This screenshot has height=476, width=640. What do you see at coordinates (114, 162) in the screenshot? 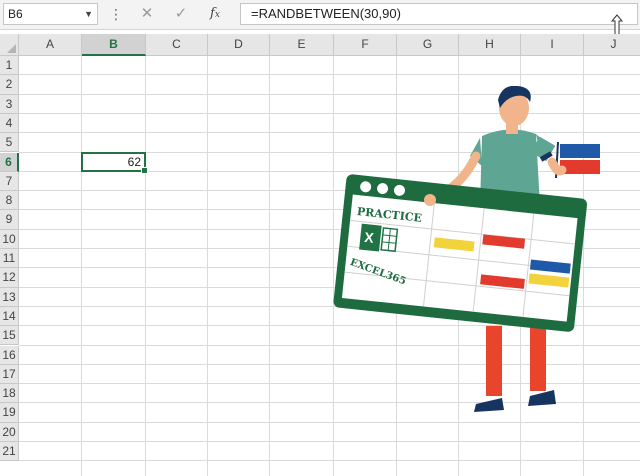
I see `cell-b6: 62` at bounding box center [114, 162].